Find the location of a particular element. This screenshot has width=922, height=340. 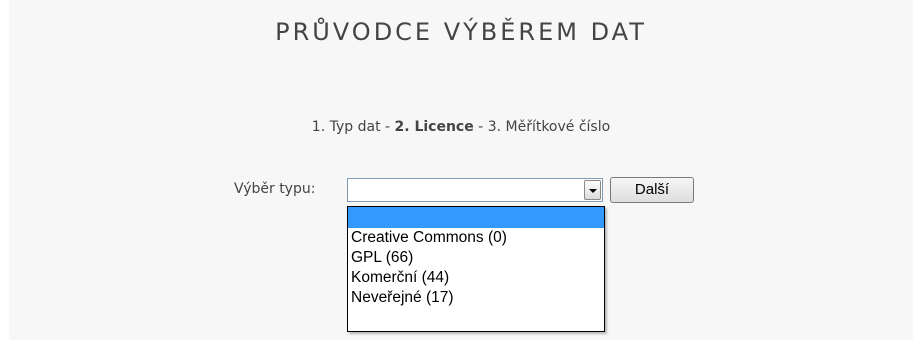

dropdown-option-commercial: Komerční (44) is located at coordinates (476, 278).